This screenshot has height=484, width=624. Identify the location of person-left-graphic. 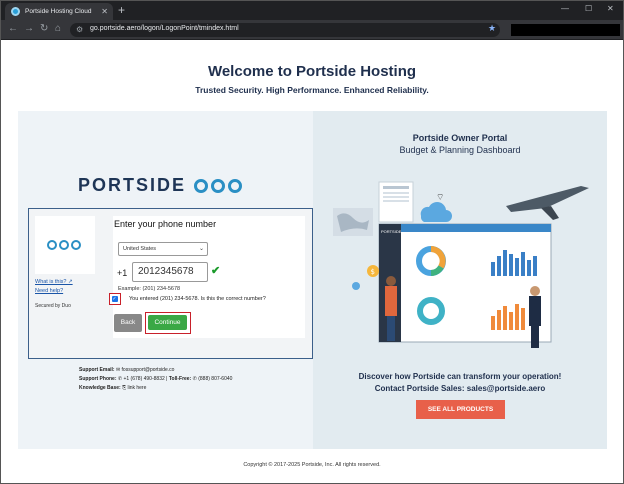
(391, 301).